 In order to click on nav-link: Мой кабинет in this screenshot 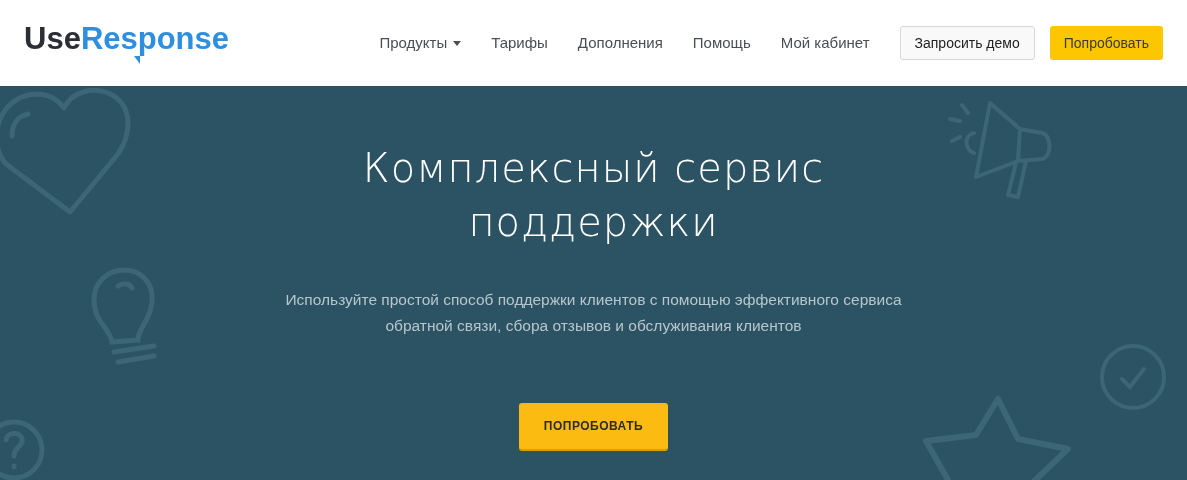, I will do `click(825, 43)`.